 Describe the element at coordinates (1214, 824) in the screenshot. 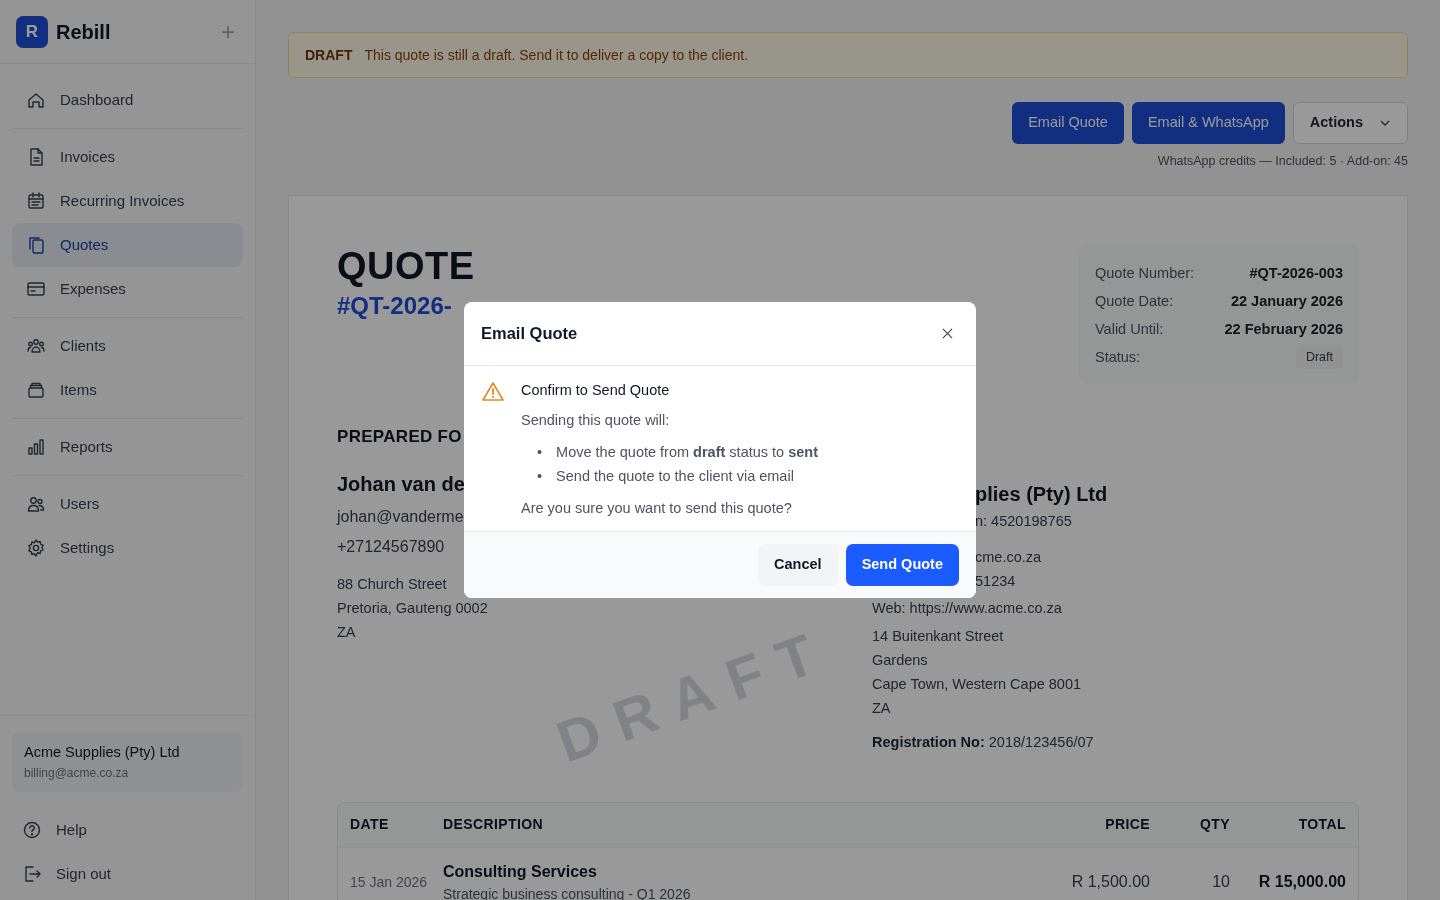

I see `column-header: QTY` at that location.